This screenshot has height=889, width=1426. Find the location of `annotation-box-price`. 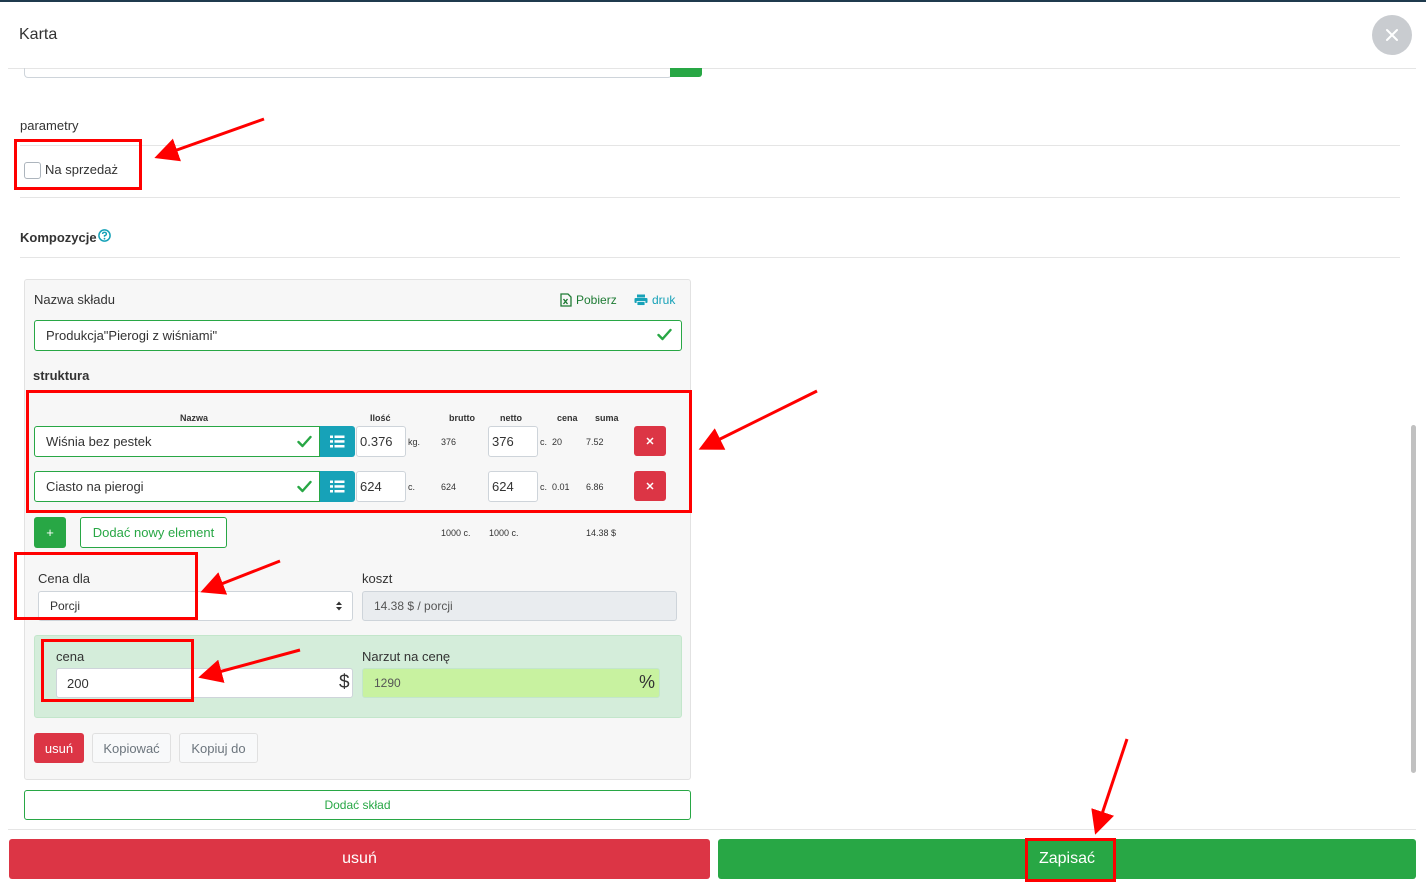

annotation-box-price is located at coordinates (117, 670).